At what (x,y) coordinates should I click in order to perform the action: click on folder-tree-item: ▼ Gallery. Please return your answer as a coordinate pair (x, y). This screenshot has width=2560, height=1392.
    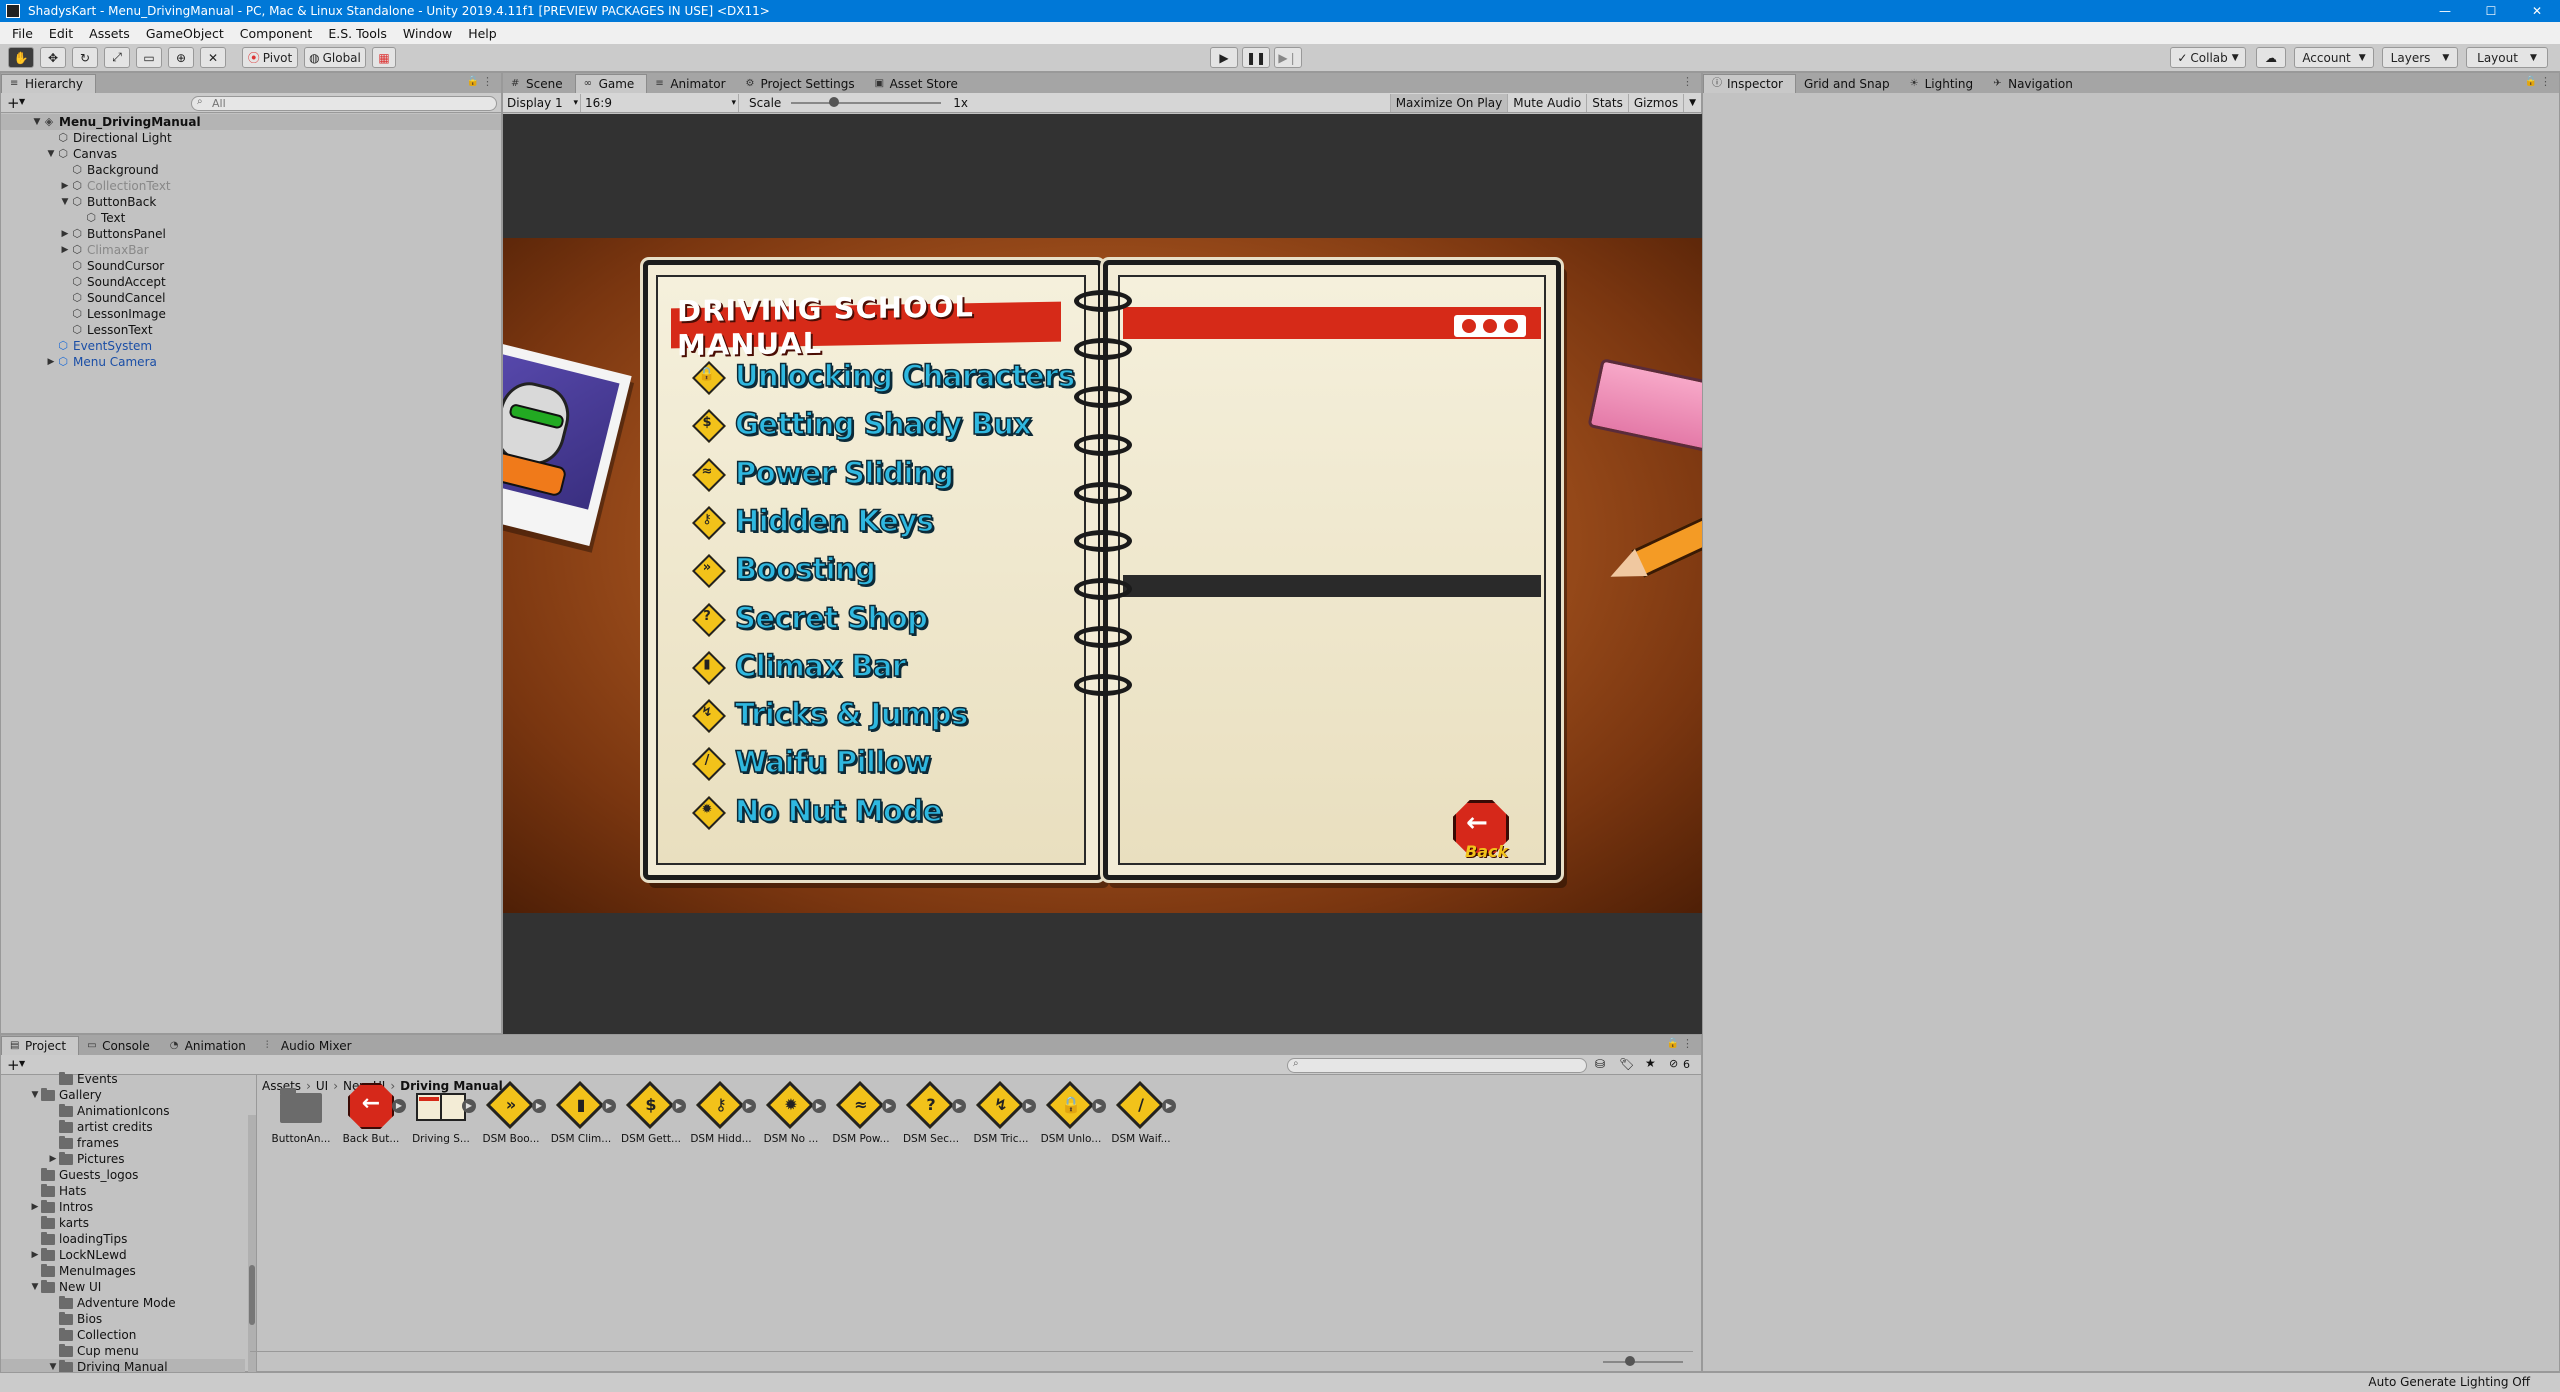
    Looking at the image, I should click on (123, 1095).